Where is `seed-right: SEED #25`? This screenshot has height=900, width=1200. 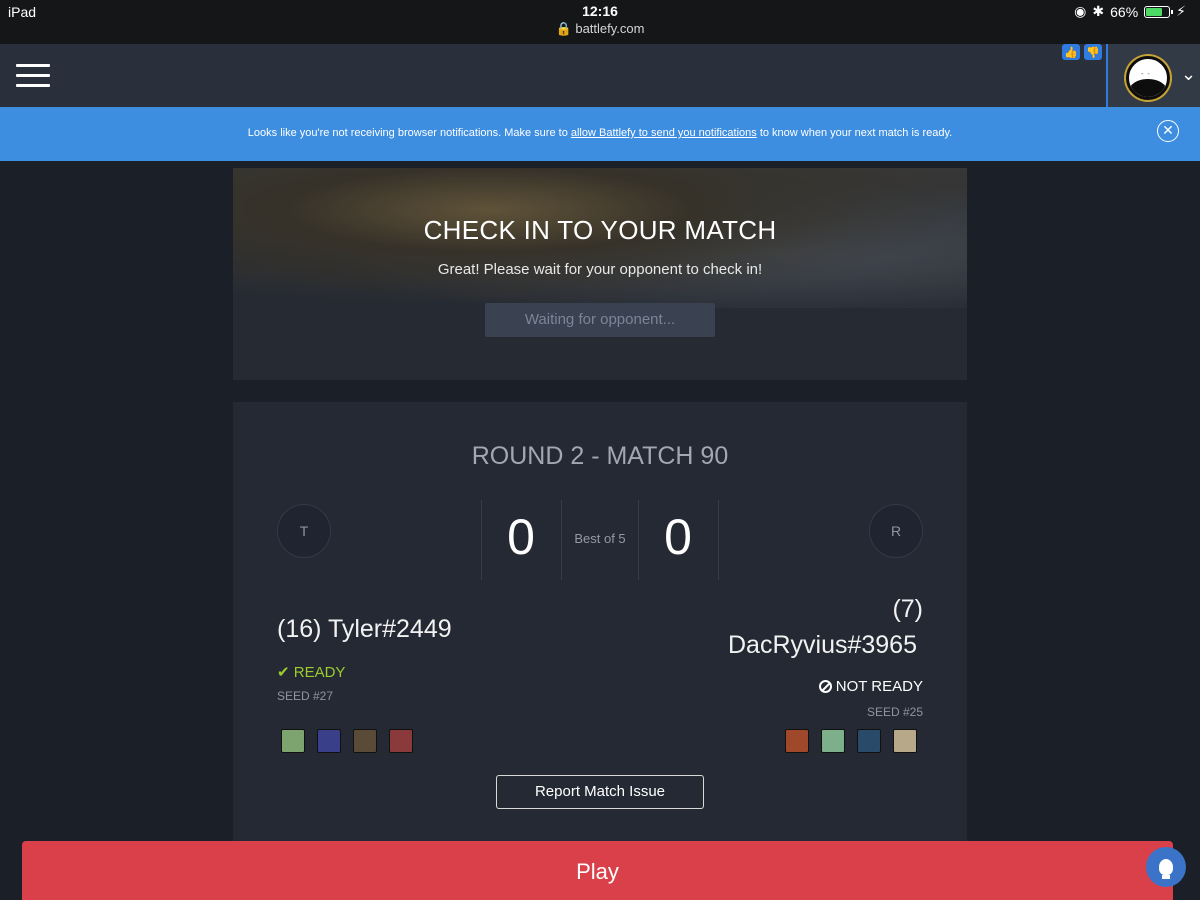
seed-right: SEED #25 is located at coordinates (894, 712).